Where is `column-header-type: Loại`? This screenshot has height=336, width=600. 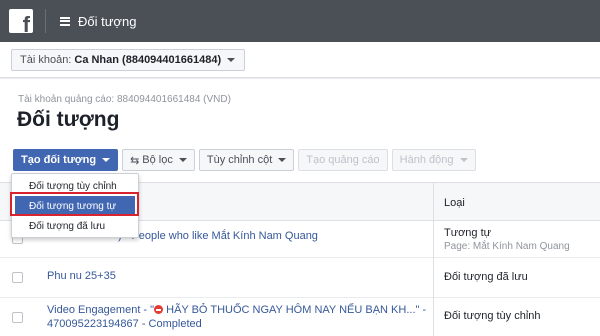
column-header-type: Loại is located at coordinates (454, 203).